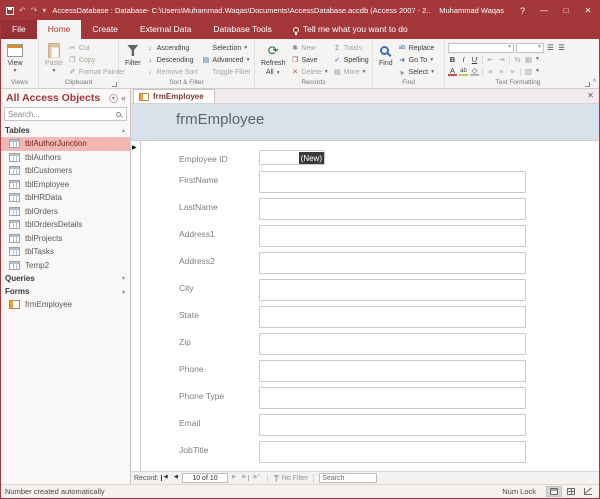 Image resolution: width=600 pixels, height=499 pixels. What do you see at coordinates (392, 317) in the screenshot?
I see `state-field` at bounding box center [392, 317].